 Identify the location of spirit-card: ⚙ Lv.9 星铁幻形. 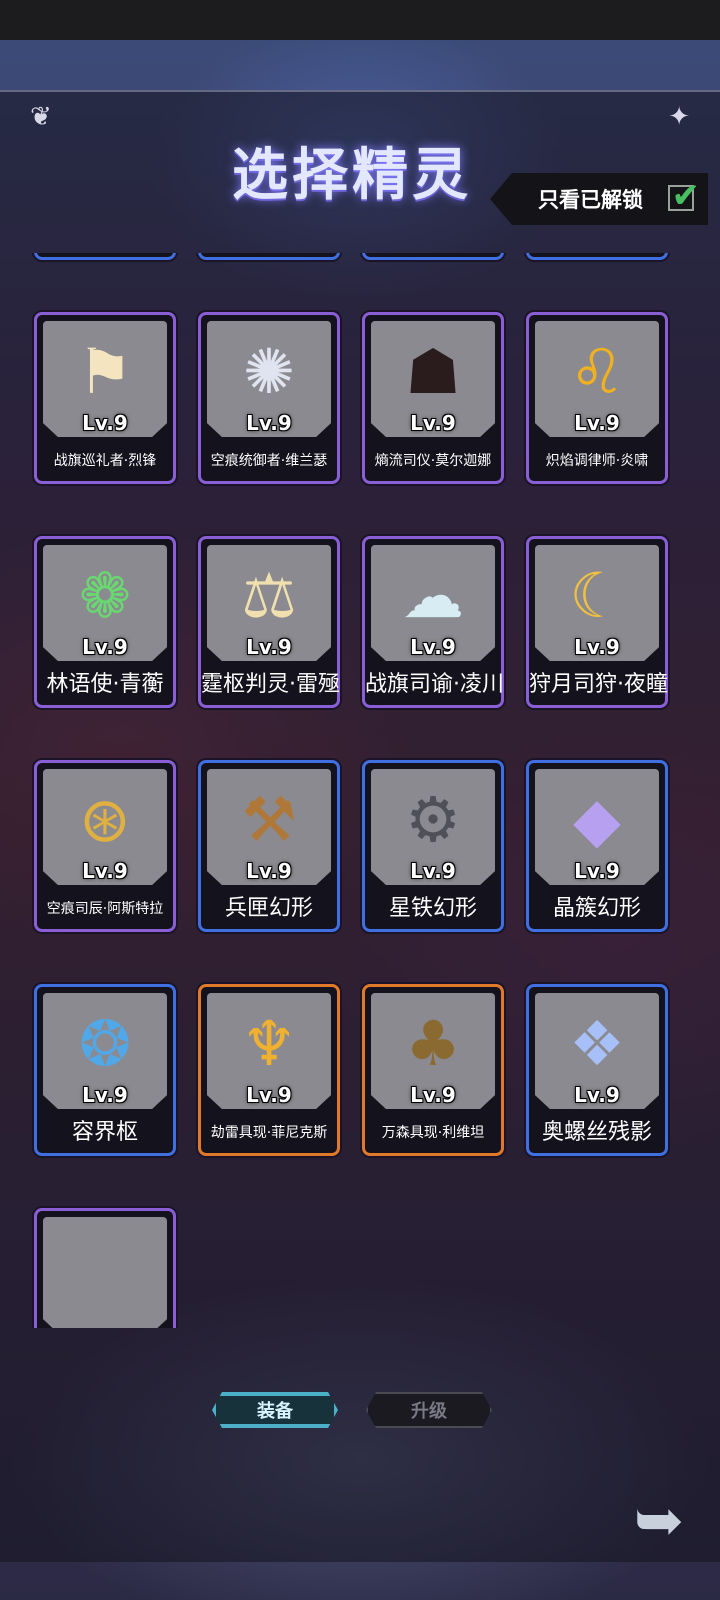
(433, 846).